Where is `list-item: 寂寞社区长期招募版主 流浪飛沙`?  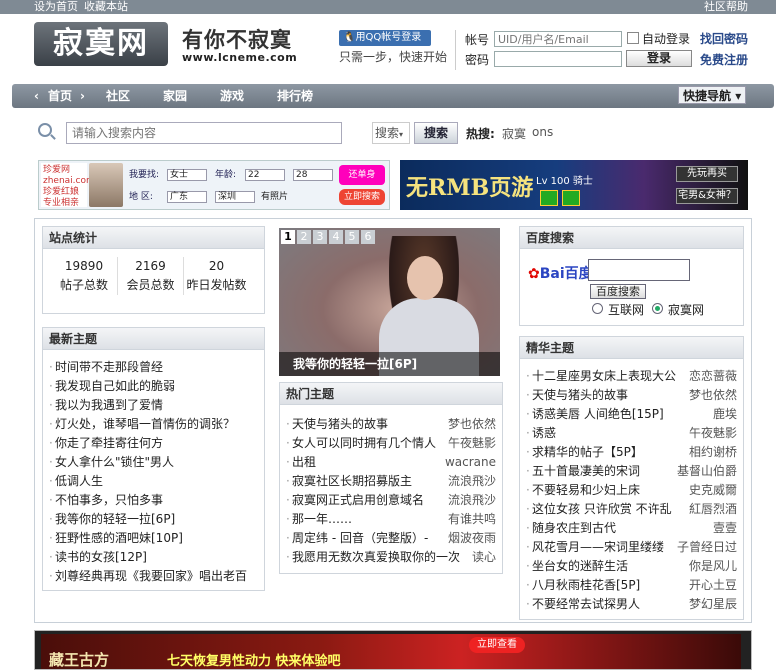 list-item: 寂寞社区长期招募版主 流浪飛沙 is located at coordinates (394, 481).